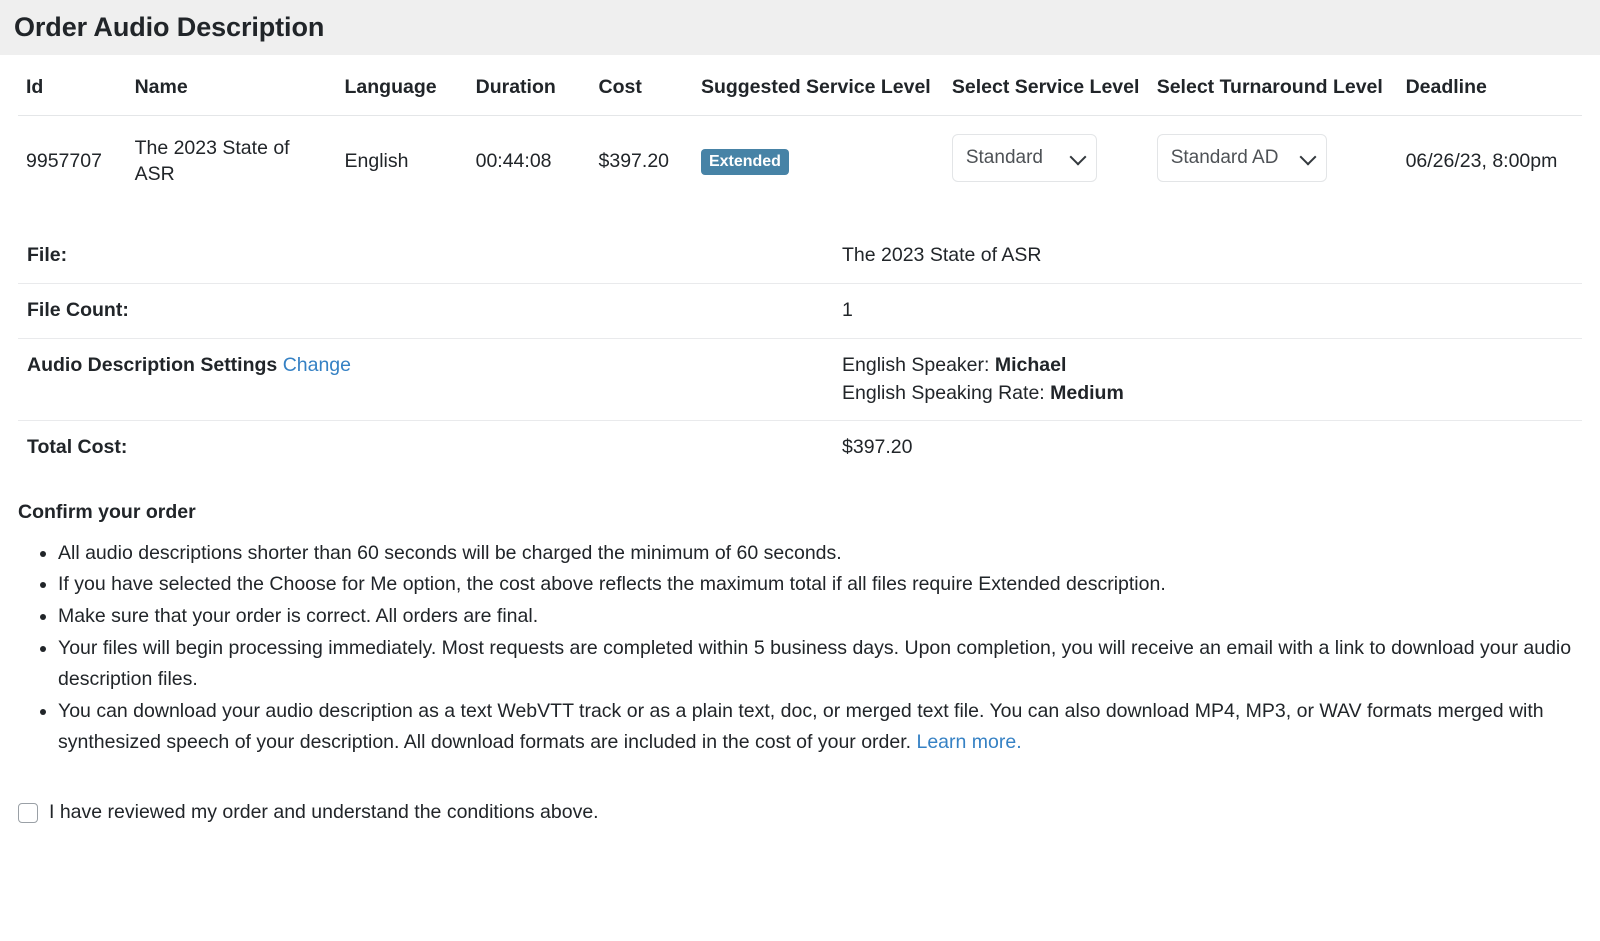  What do you see at coordinates (376, 160) in the screenshot?
I see `cell-language: English` at bounding box center [376, 160].